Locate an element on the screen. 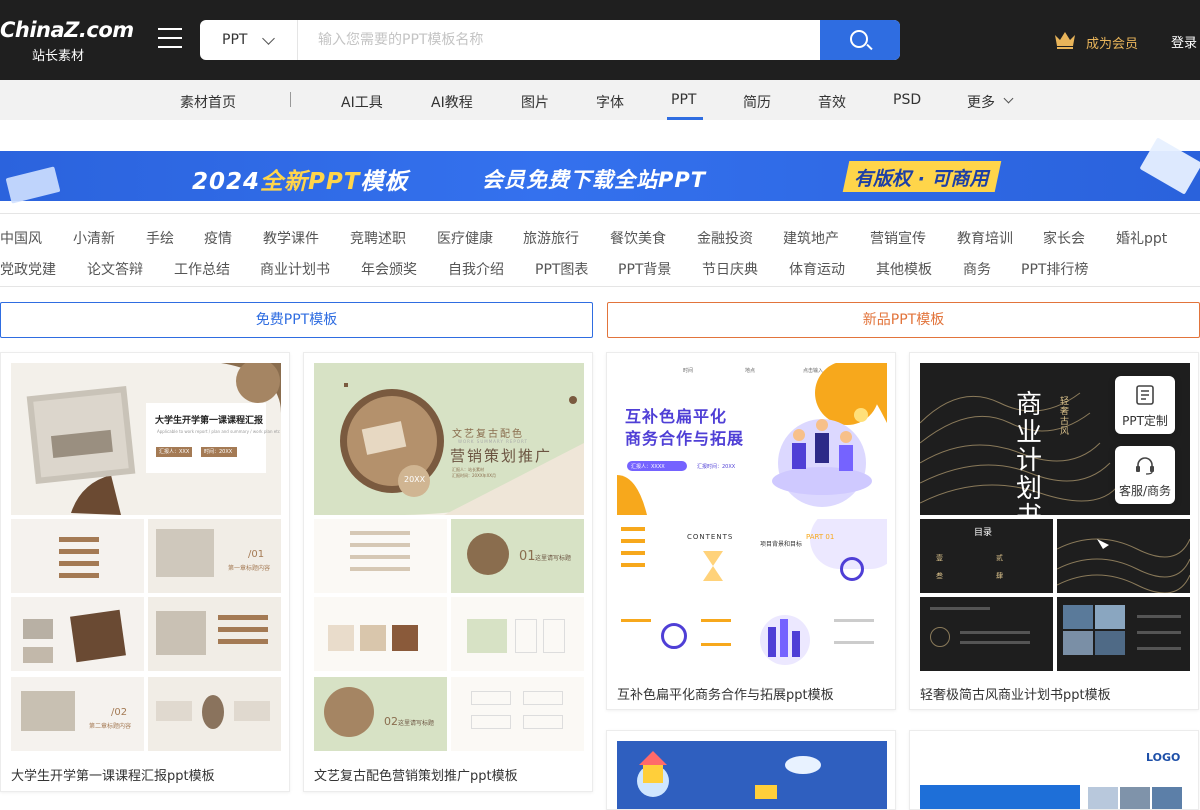 This screenshot has height=810, width=1200. tag-link: 小清新 is located at coordinates (94, 238).